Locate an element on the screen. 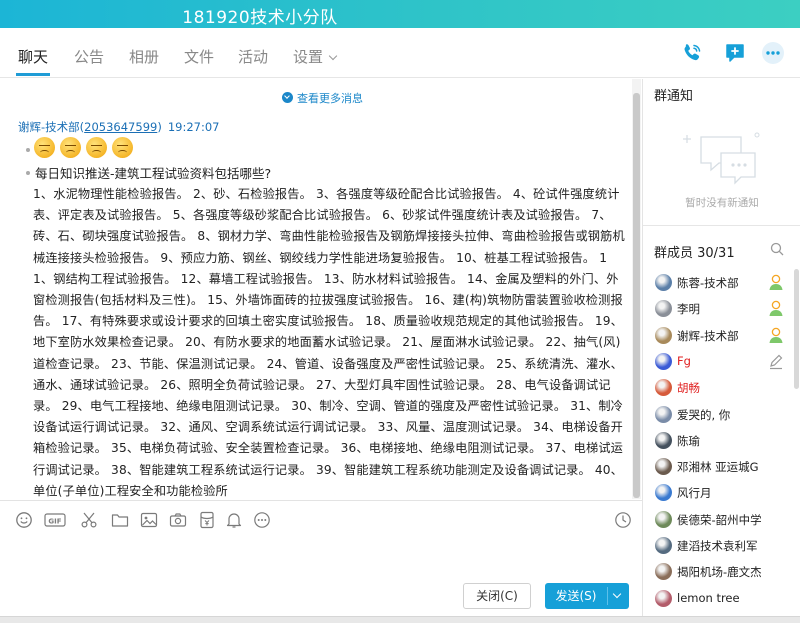 This screenshot has height=623, width=800. folder-icon is located at coordinates (120, 520).